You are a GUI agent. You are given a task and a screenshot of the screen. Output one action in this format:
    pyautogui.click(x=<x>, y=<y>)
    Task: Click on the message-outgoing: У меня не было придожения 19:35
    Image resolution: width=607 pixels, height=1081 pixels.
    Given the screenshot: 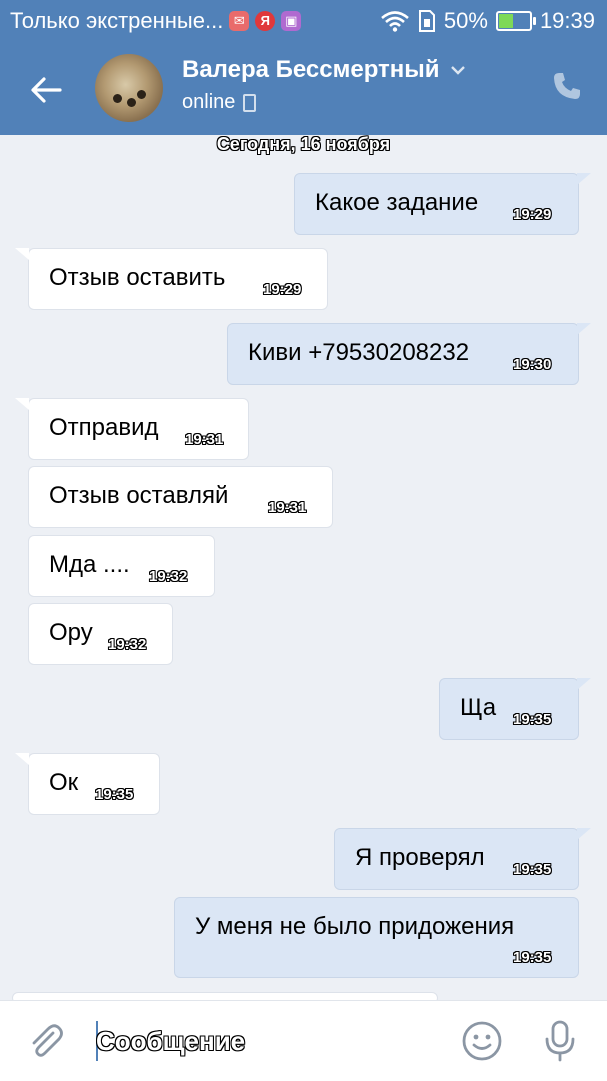 What is the action you would take?
    pyautogui.click(x=376, y=937)
    